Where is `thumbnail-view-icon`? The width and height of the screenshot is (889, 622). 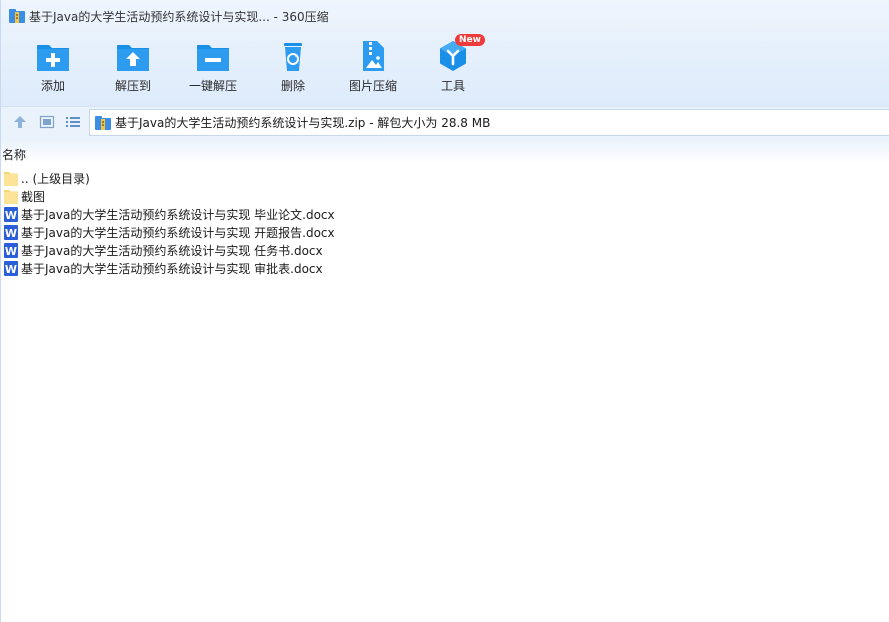 thumbnail-view-icon is located at coordinates (47, 122).